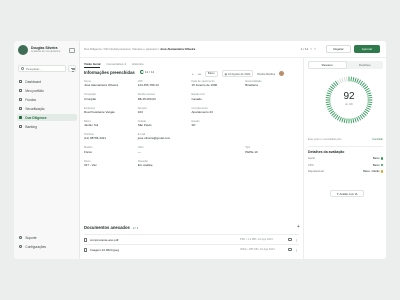  I want to click on documents-title: Documentos anexados, so click(107, 227).